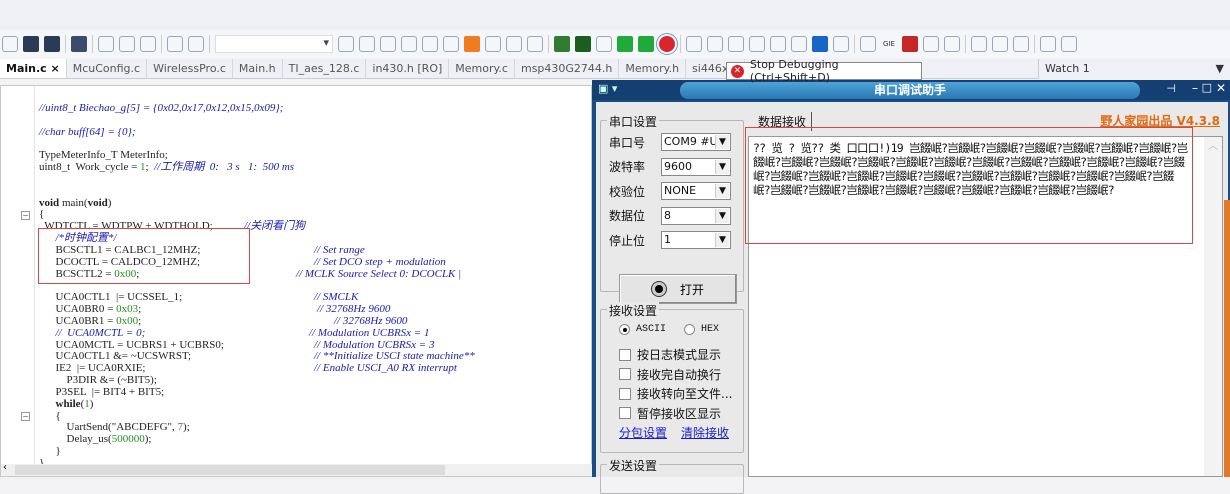 The image size is (1230, 494). I want to click on cut-icon, so click(106, 44).